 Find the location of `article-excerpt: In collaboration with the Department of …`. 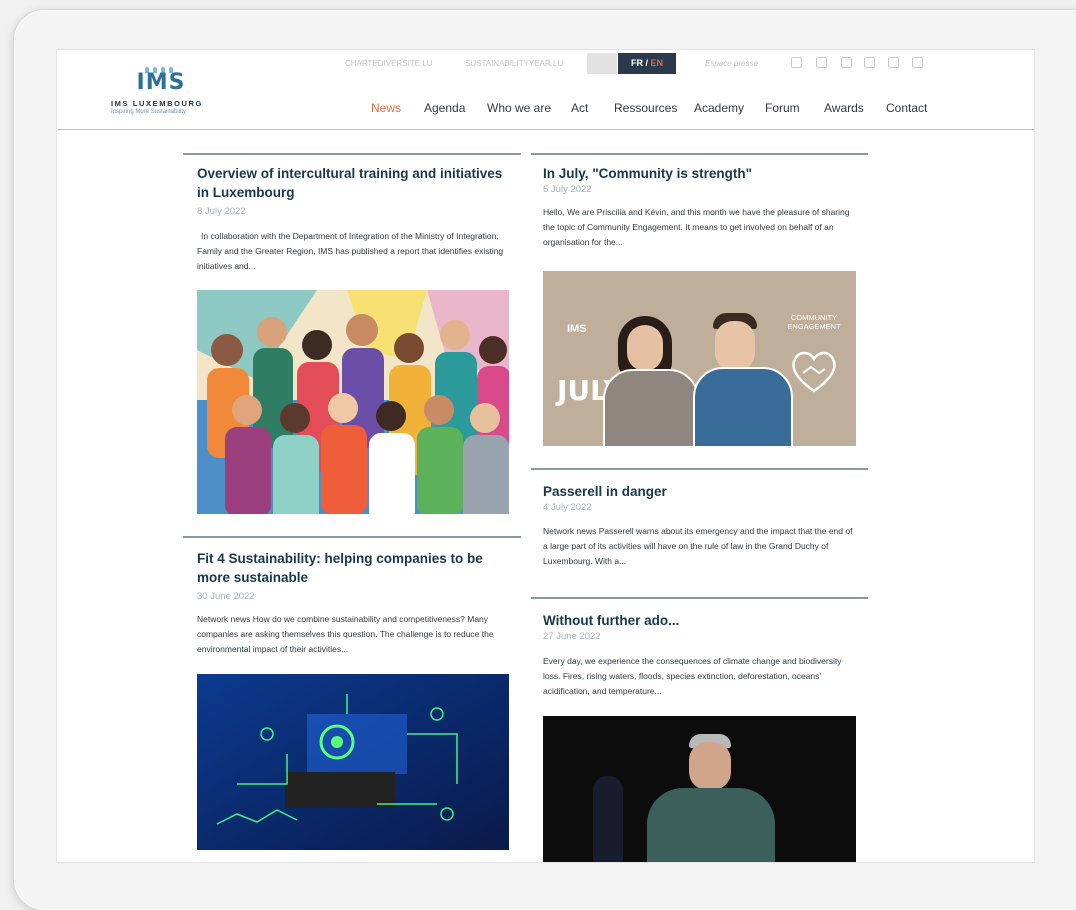

article-excerpt: In collaboration with the Department of … is located at coordinates (350, 251).